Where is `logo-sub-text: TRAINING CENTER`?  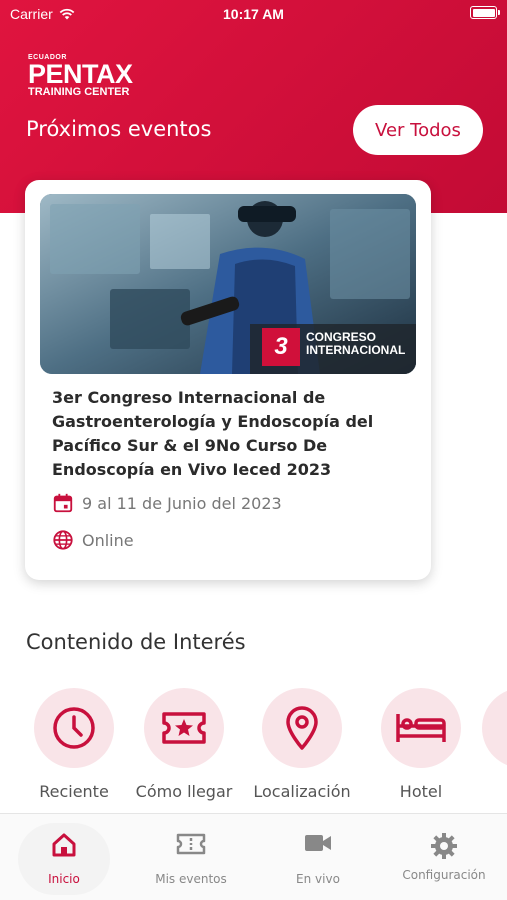
logo-sub-text: TRAINING CENTER is located at coordinates (79, 92).